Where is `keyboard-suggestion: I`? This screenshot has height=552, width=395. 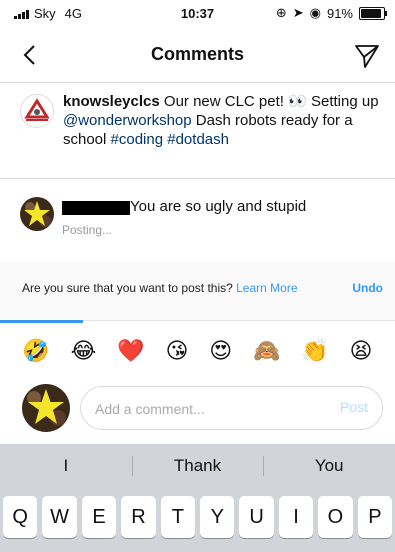
keyboard-suggestion: I is located at coordinates (66, 466).